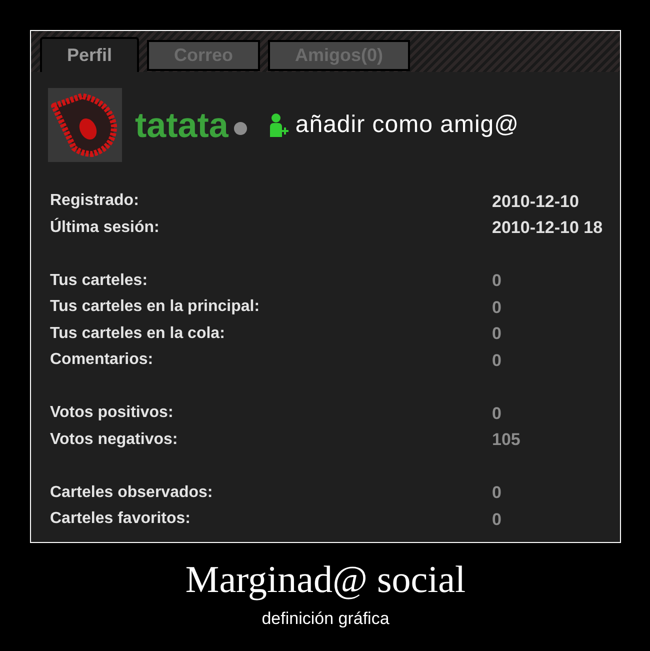  What do you see at coordinates (99, 280) in the screenshot?
I see `stat-label: Tus carteles:` at bounding box center [99, 280].